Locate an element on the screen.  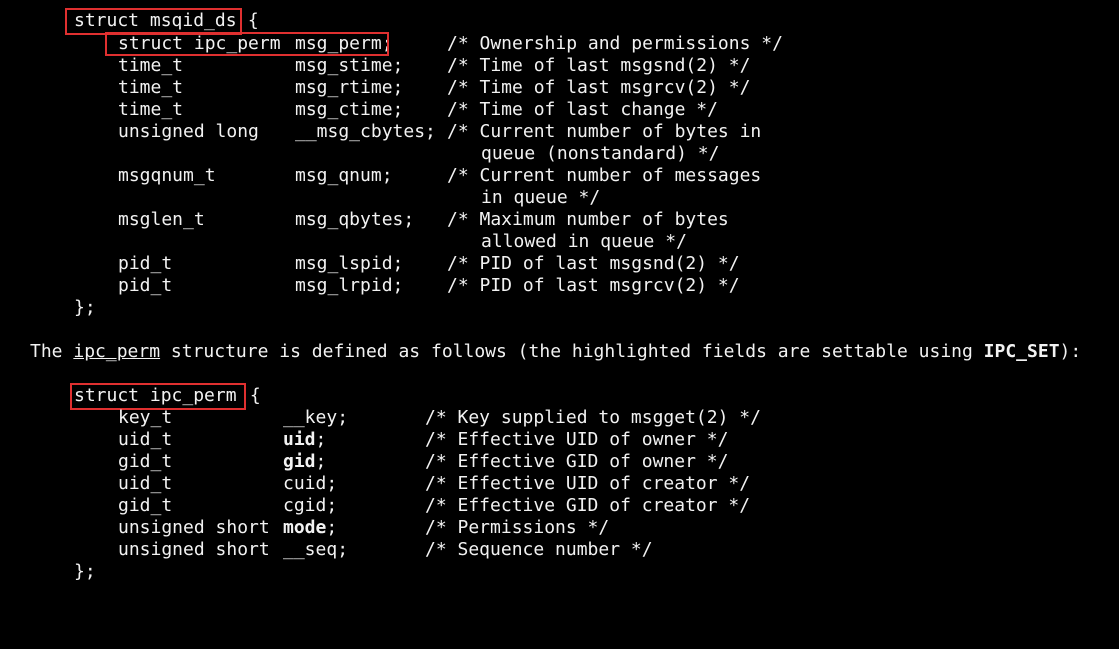
field-comment: /* Time of last msgsnd(2) */ is located at coordinates (599, 65).